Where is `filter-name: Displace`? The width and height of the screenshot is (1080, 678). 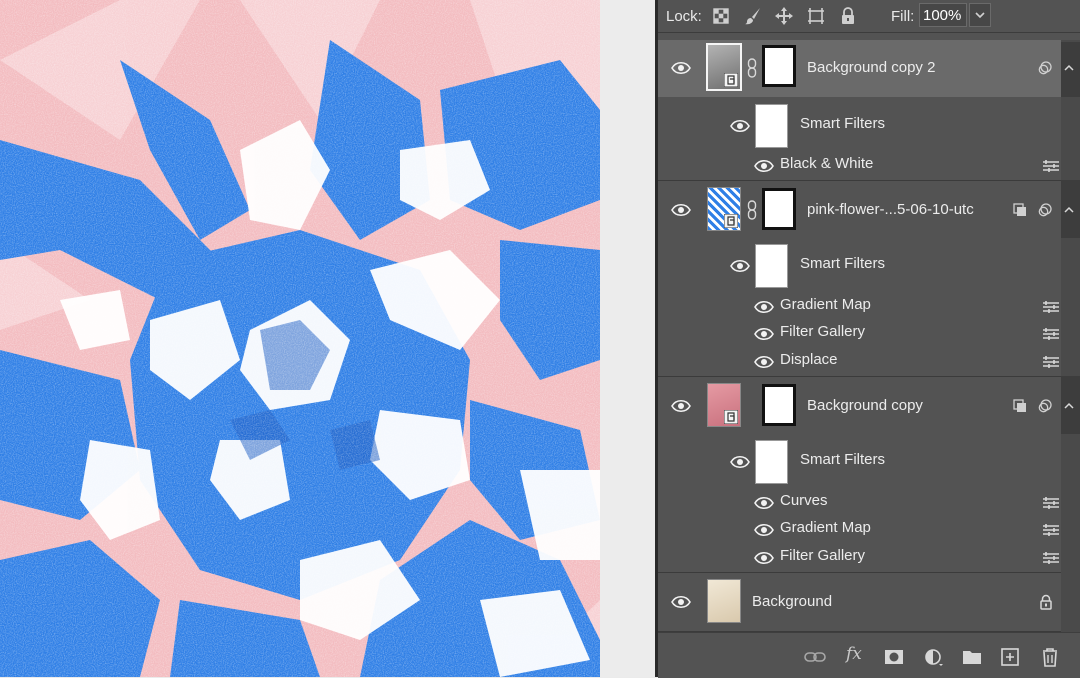 filter-name: Displace is located at coordinates (809, 359).